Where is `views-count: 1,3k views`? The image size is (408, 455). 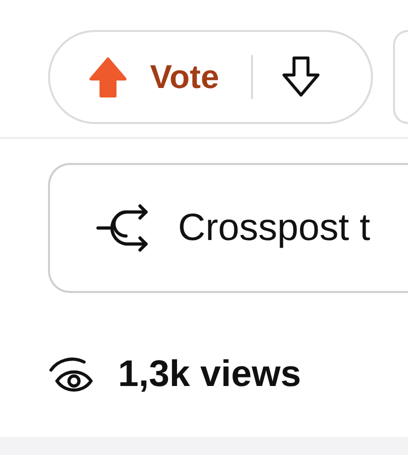
views-count: 1,3k views is located at coordinates (210, 374).